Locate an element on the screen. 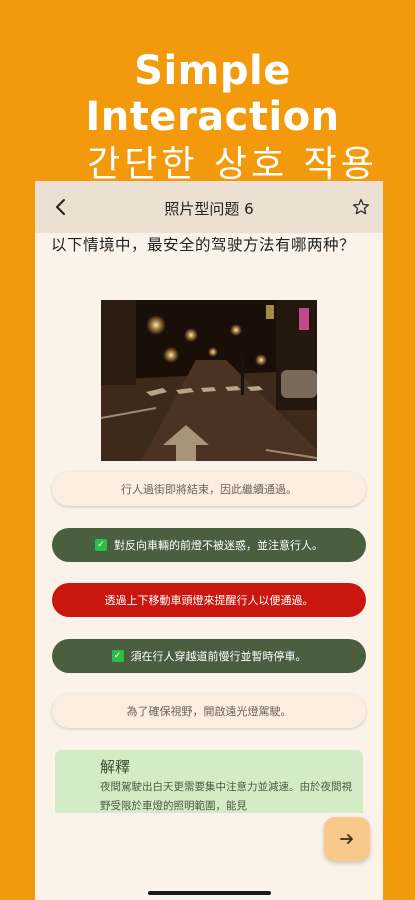 This screenshot has width=415, height=900. page-title: 照片型问题 6 is located at coordinates (209, 209).